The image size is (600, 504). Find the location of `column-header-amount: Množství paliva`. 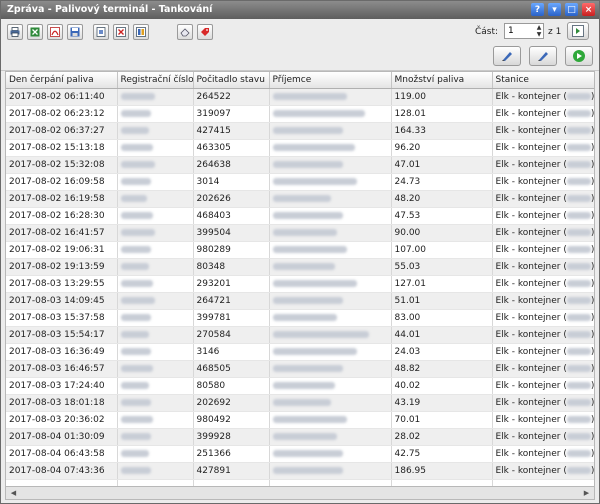

column-header-amount: Množství paliva is located at coordinates (442, 80).